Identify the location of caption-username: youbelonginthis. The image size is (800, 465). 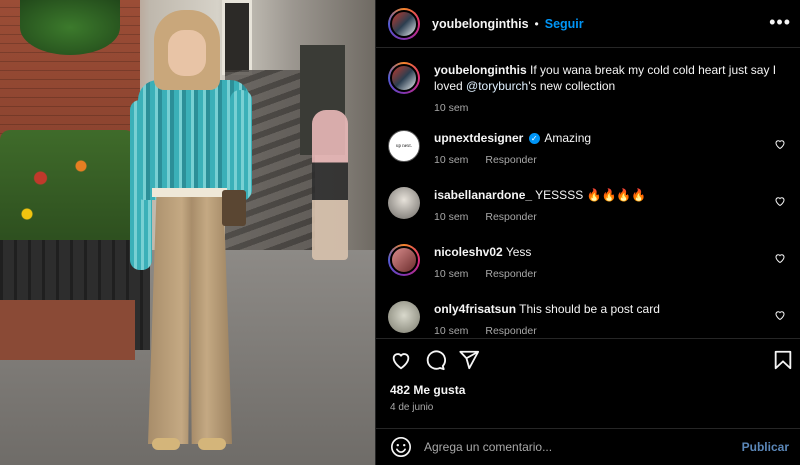
(480, 70).